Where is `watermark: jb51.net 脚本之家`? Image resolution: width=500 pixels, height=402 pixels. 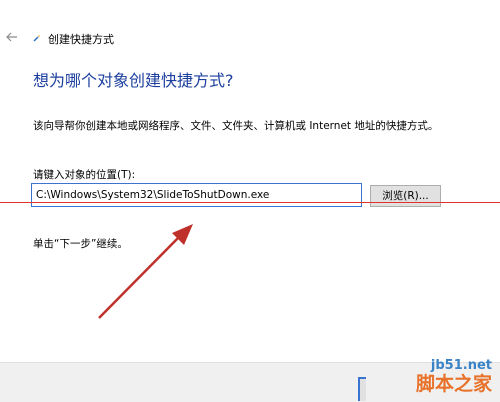 watermark: jb51.net 脚本之家 is located at coordinates (454, 376).